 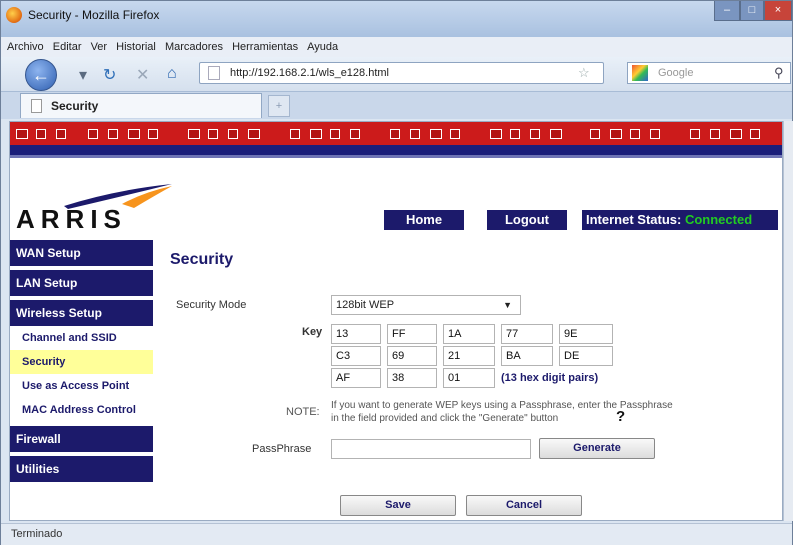 I want to click on home-icon: ⌂, so click(x=172, y=74).